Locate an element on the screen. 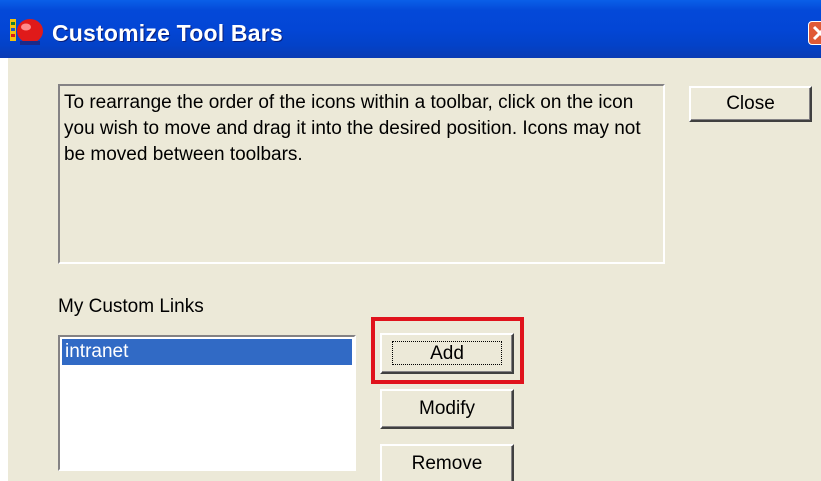  add-button: Add is located at coordinates (447, 353).